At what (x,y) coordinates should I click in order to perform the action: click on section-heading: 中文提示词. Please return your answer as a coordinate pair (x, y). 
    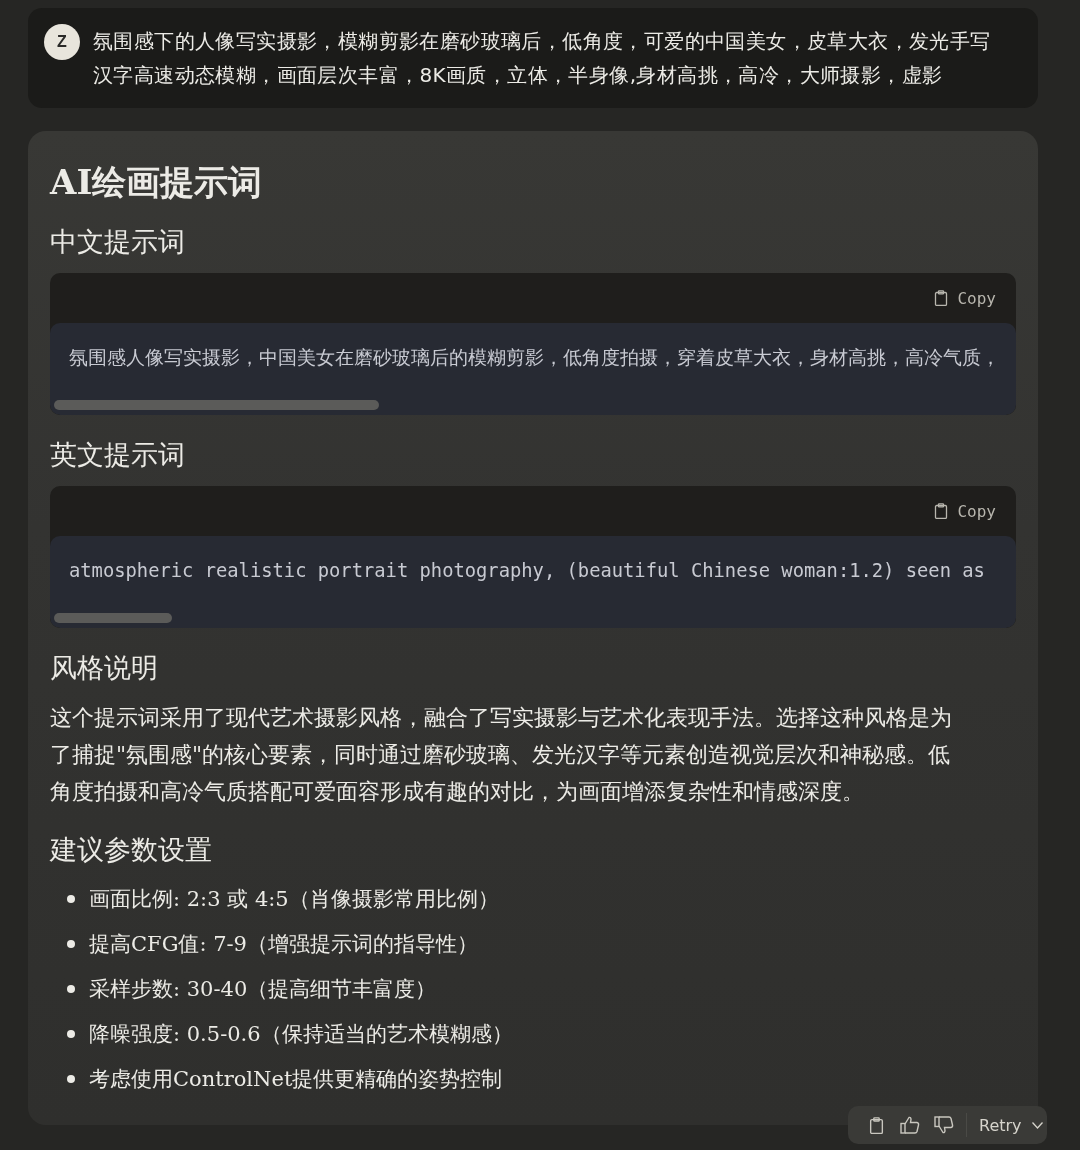
    Looking at the image, I should click on (118, 242).